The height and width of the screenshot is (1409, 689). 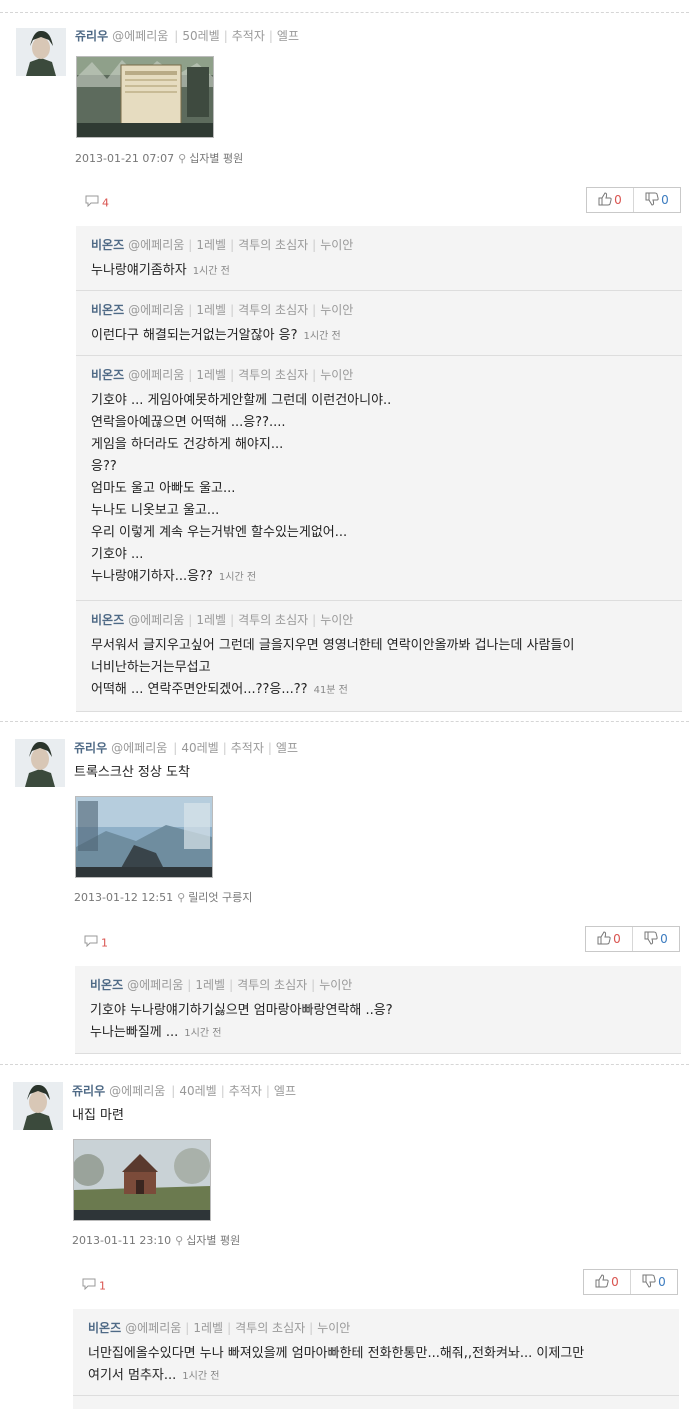 I want to click on comment-count: 1, so click(x=102, y=1286).